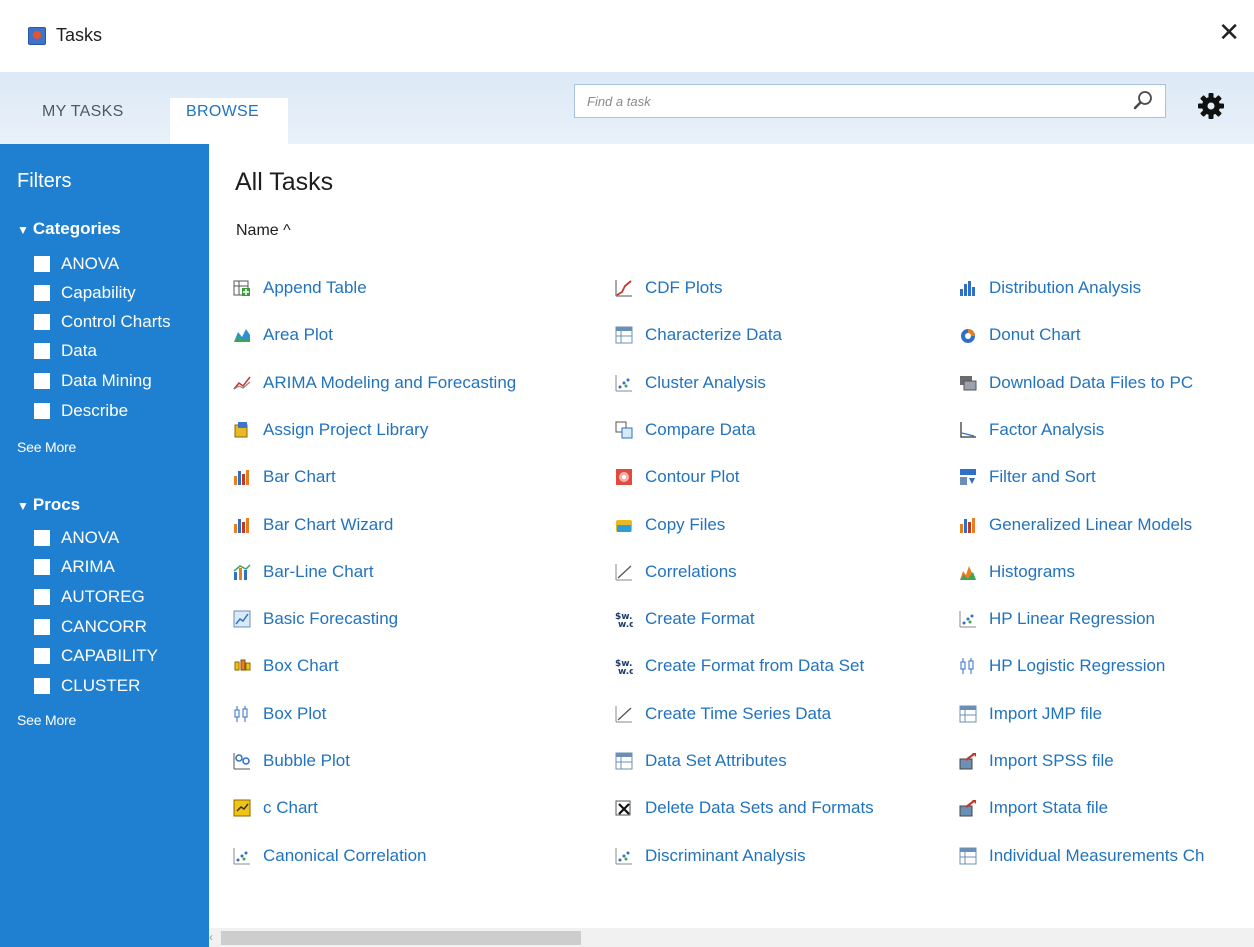  Describe the element at coordinates (1051, 760) in the screenshot. I see `task-label: Import SPSS file` at that location.